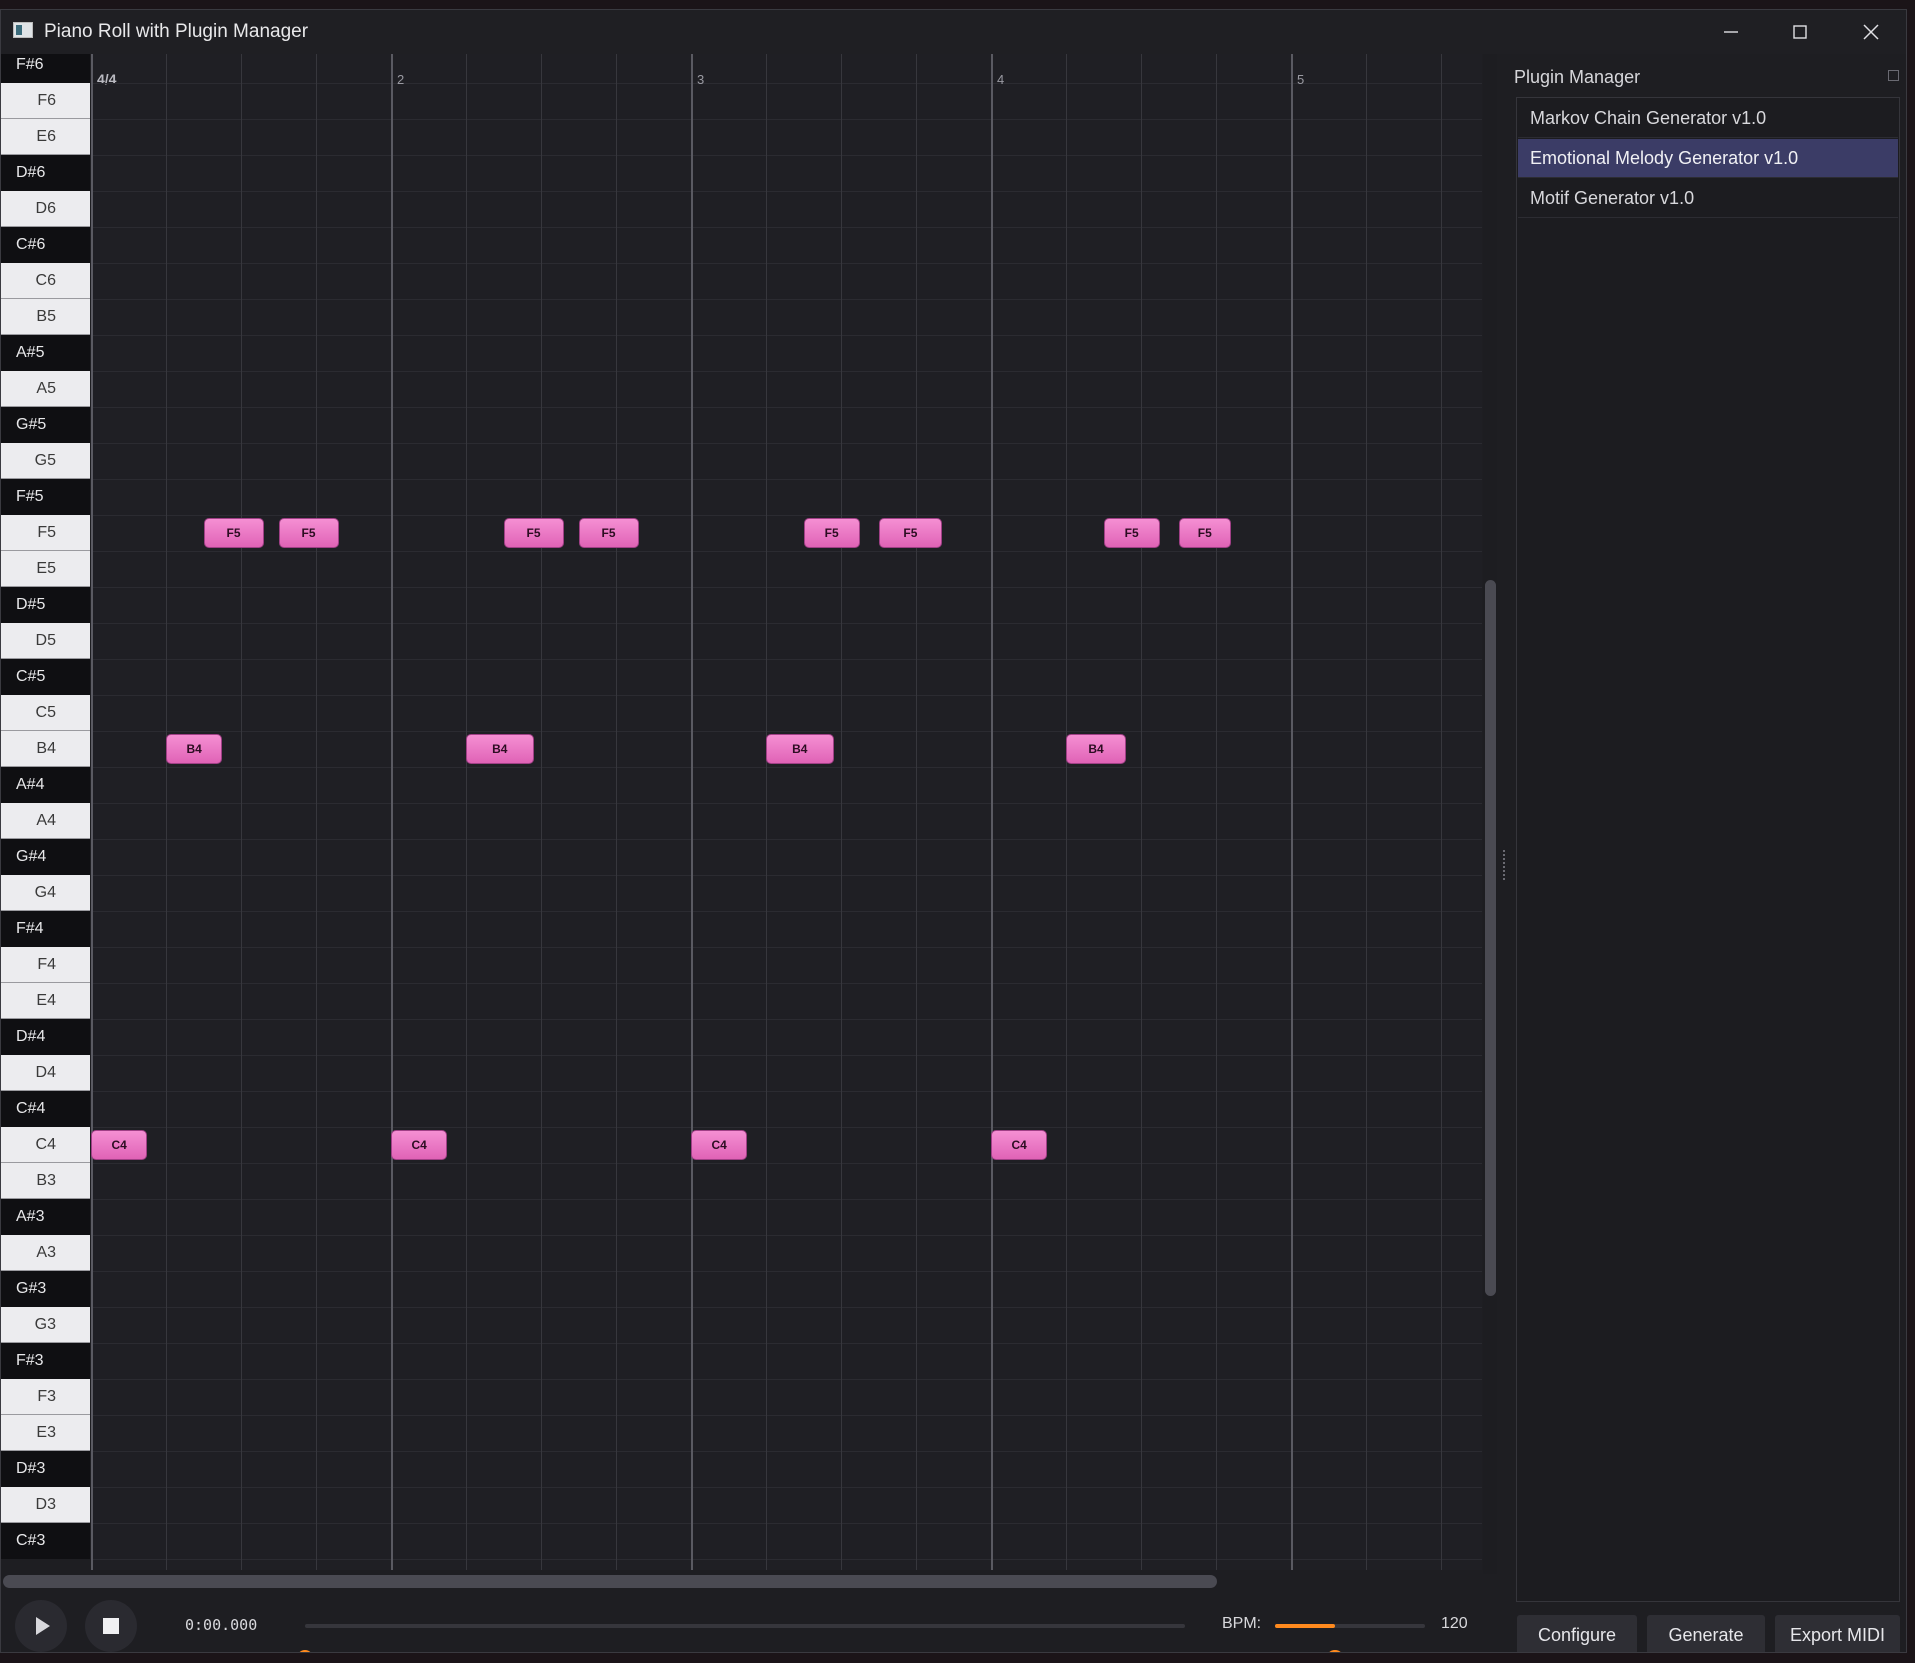 Image resolution: width=1915 pixels, height=1663 pixels. What do you see at coordinates (45, 1217) in the screenshot?
I see `piano-key-asharp3: A#3` at bounding box center [45, 1217].